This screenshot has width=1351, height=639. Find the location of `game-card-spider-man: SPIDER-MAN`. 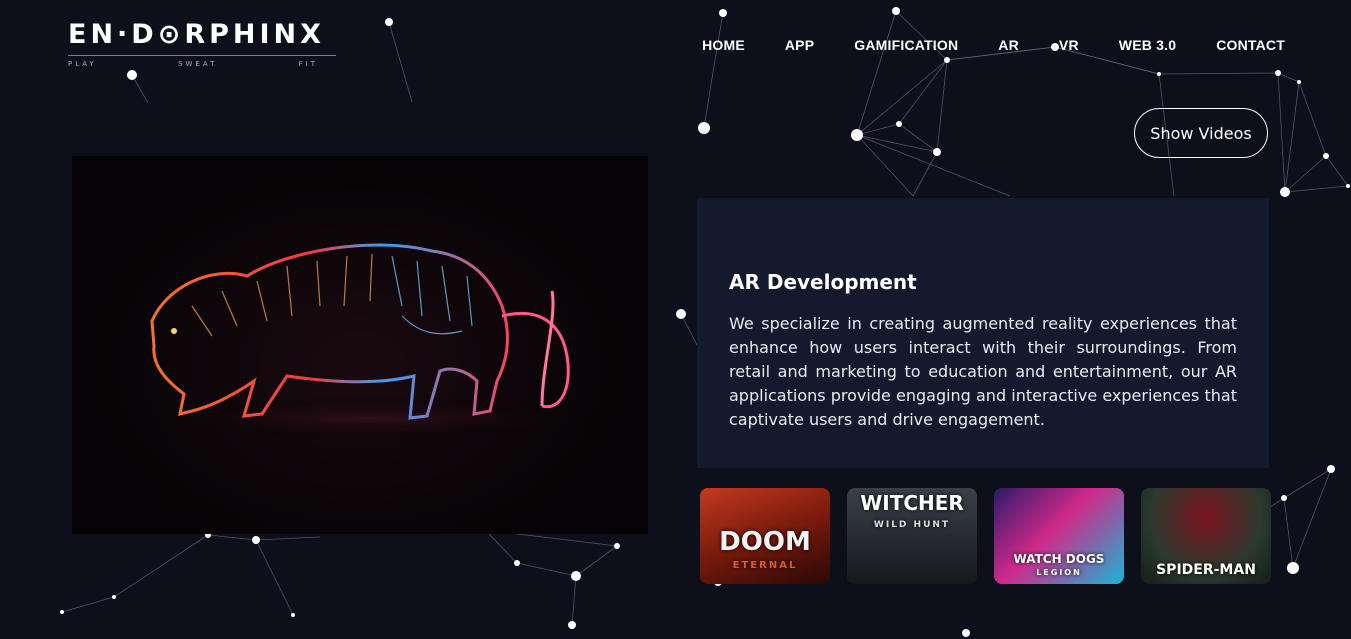

game-card-spider-man: SPIDER-MAN is located at coordinates (1206, 536).